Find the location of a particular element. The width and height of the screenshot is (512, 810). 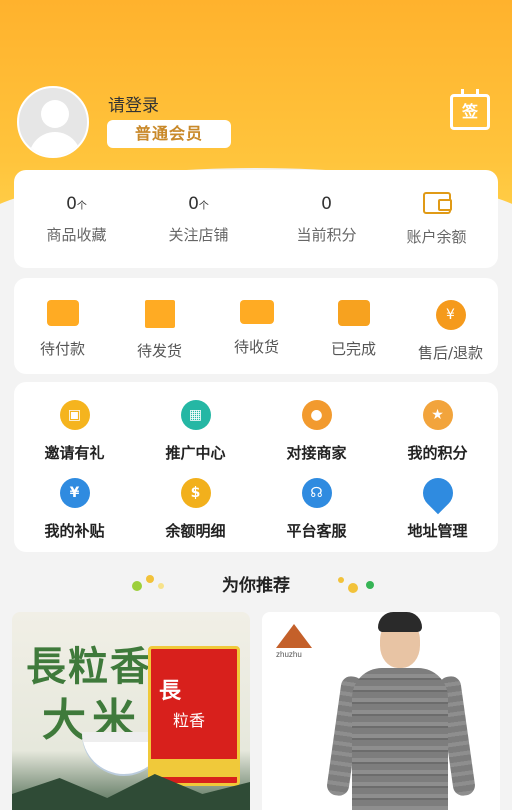

store-icon: ▦ is located at coordinates (195, 415).